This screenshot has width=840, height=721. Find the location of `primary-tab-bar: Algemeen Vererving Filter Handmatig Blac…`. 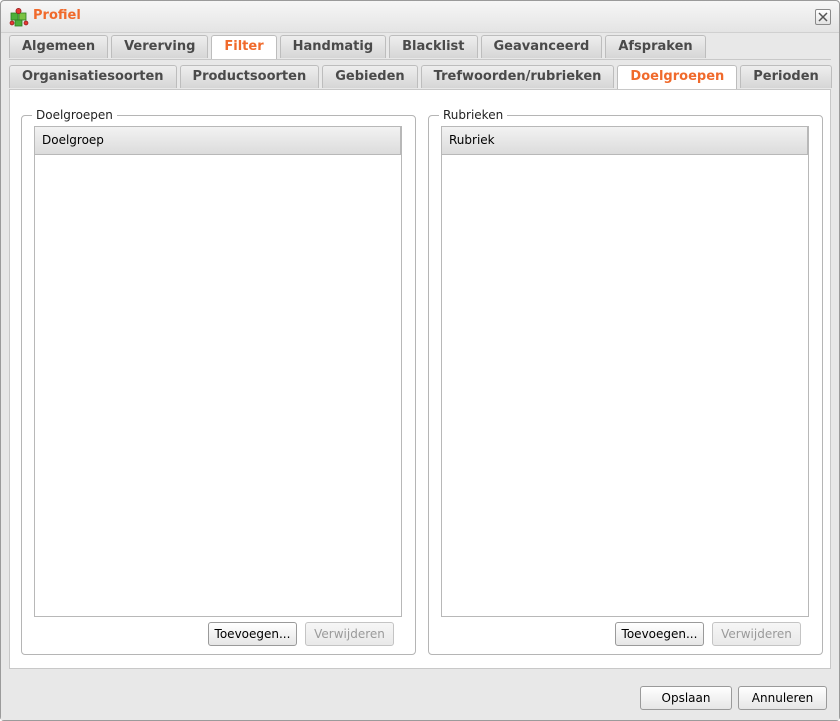

primary-tab-bar: Algemeen Vererving Filter Handmatig Blac… is located at coordinates (359, 47).